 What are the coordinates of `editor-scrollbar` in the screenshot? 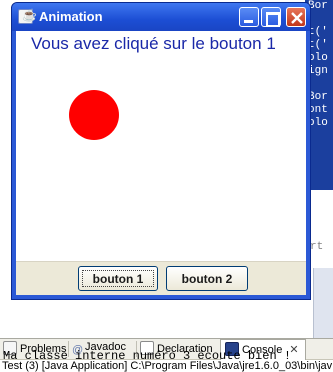 It's located at (323, 304).